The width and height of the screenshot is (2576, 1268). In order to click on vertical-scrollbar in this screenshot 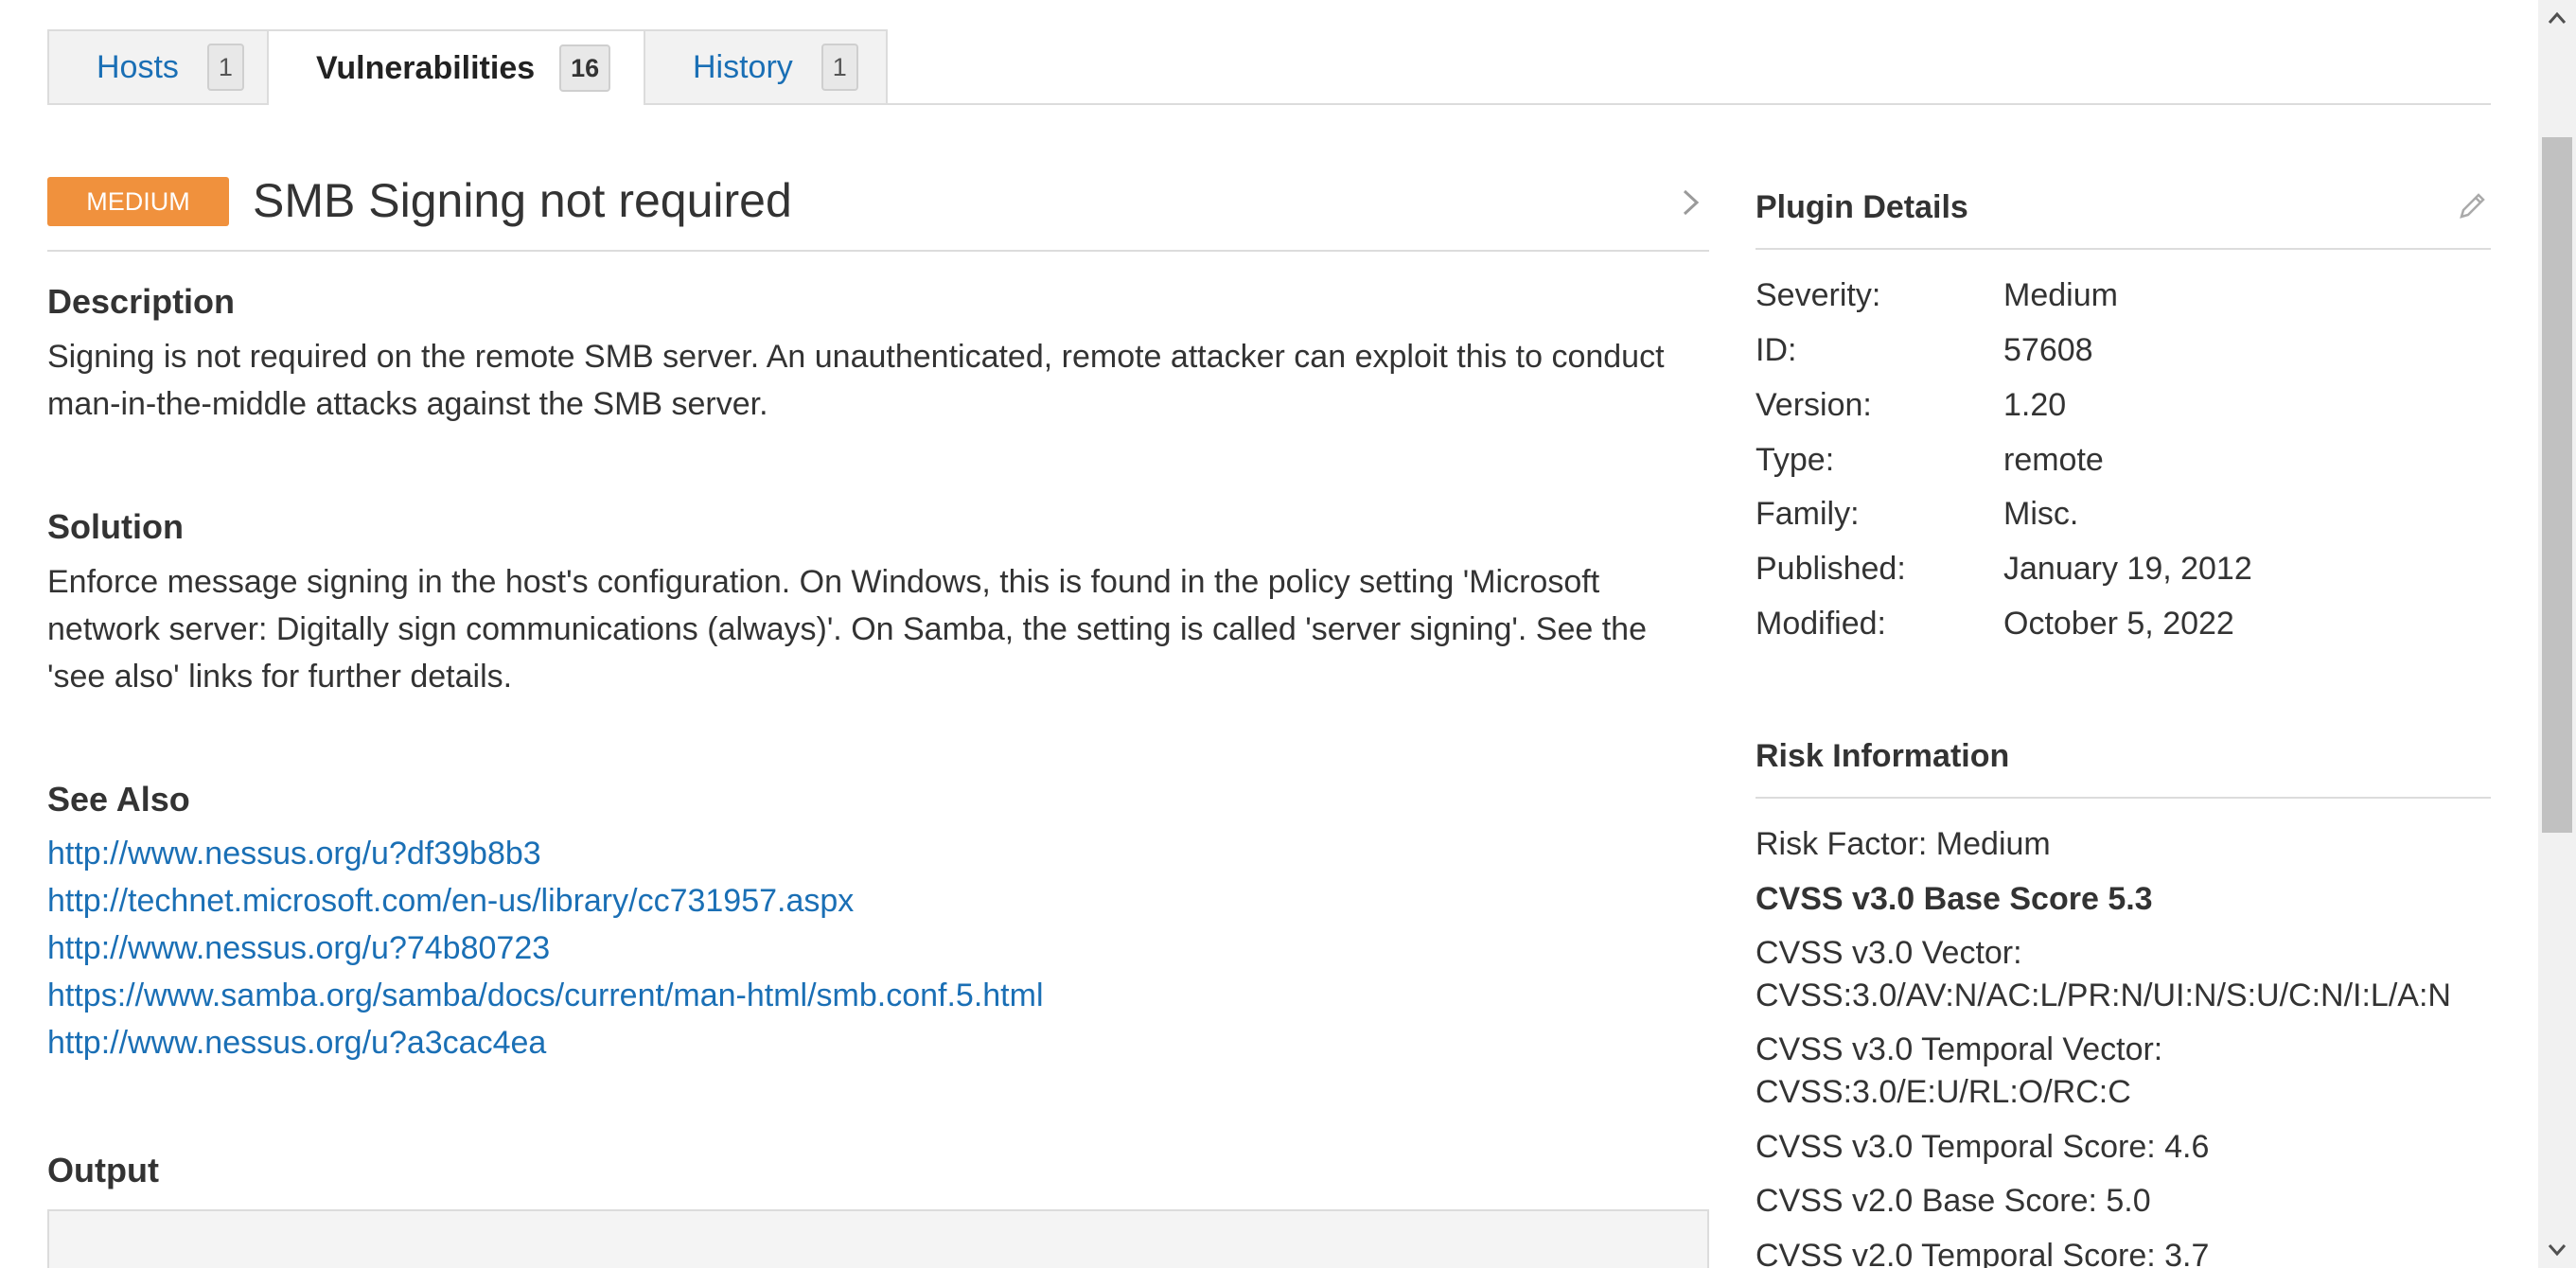, I will do `click(2557, 634)`.